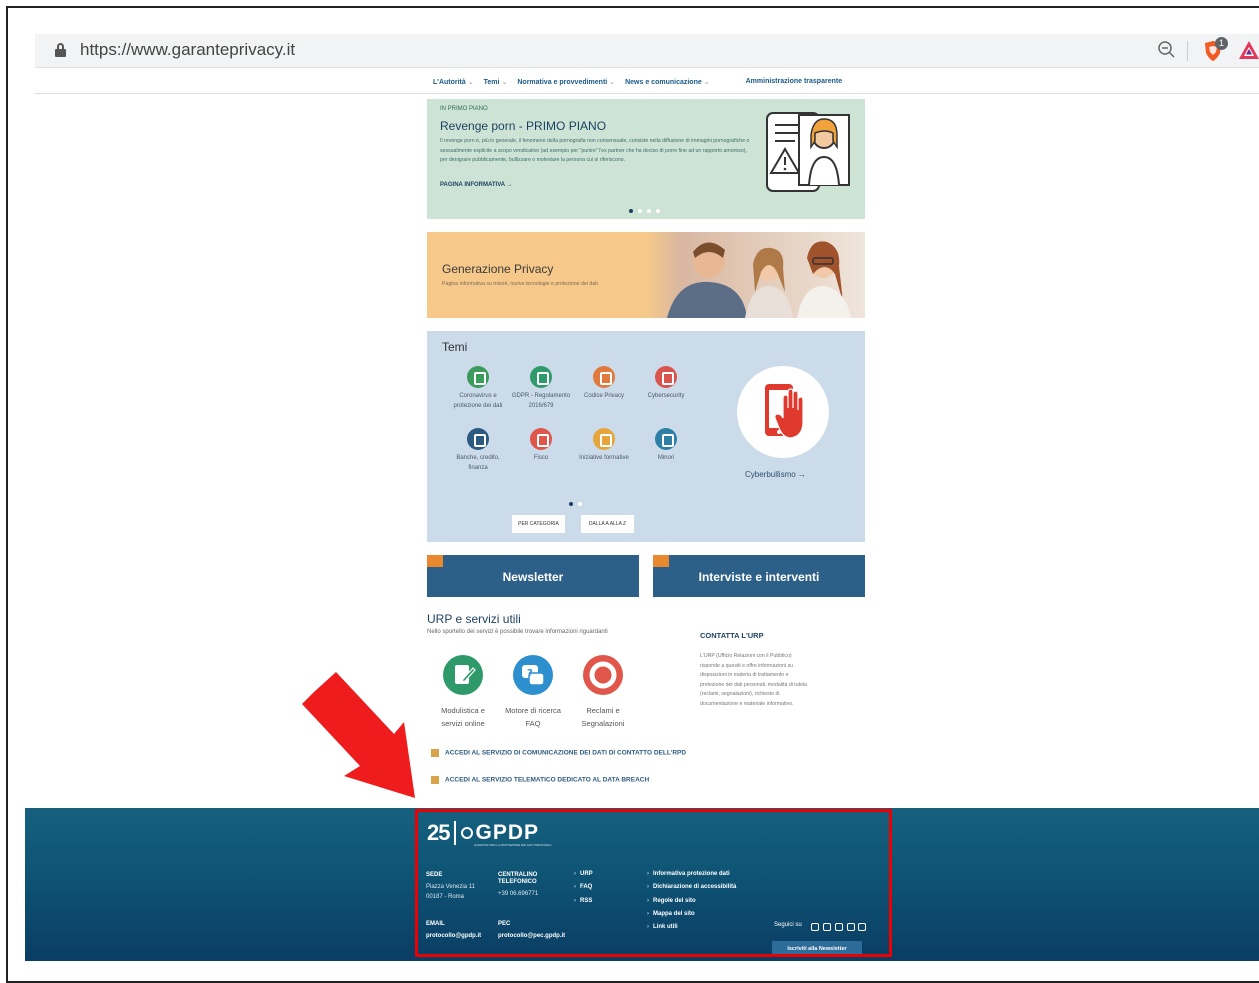 The height and width of the screenshot is (983, 1259). I want to click on cybersecurity-lock-icon, so click(666, 377).